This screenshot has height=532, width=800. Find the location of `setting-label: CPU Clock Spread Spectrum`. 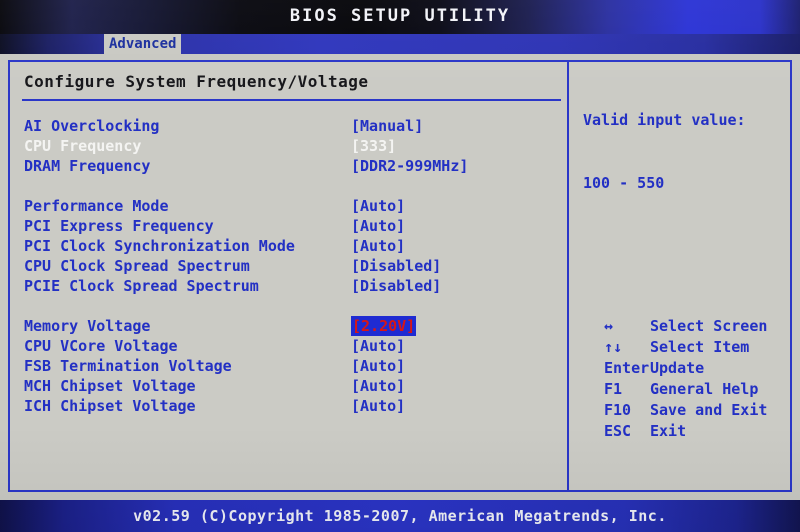

setting-label: CPU Clock Spread Spectrum is located at coordinates (137, 266).